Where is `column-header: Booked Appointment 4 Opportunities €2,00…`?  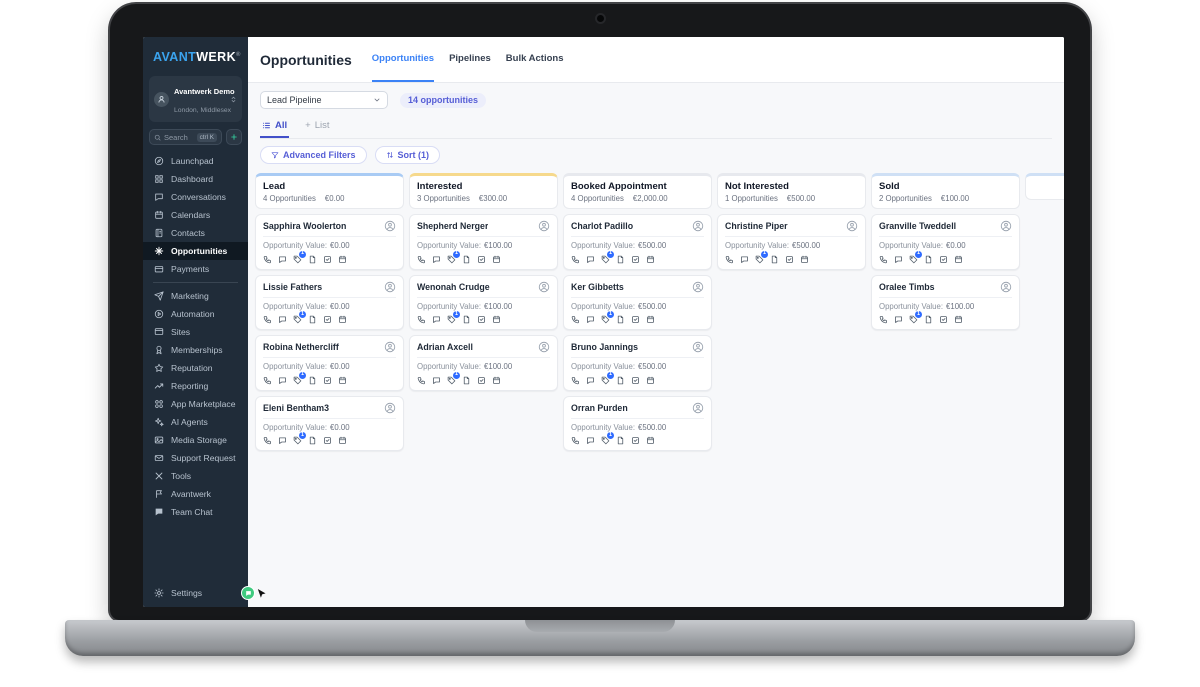 column-header: Booked Appointment 4 Opportunities €2,00… is located at coordinates (637, 191).